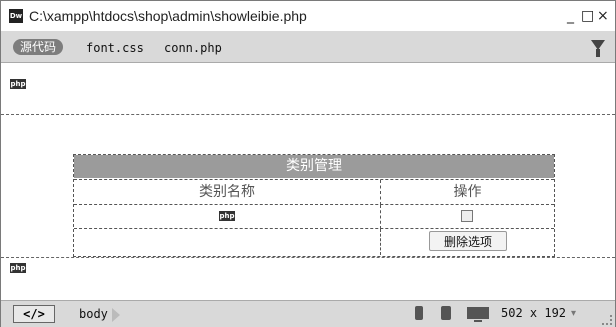  I want to click on viewport-size: 502 x 192, so click(533, 313).